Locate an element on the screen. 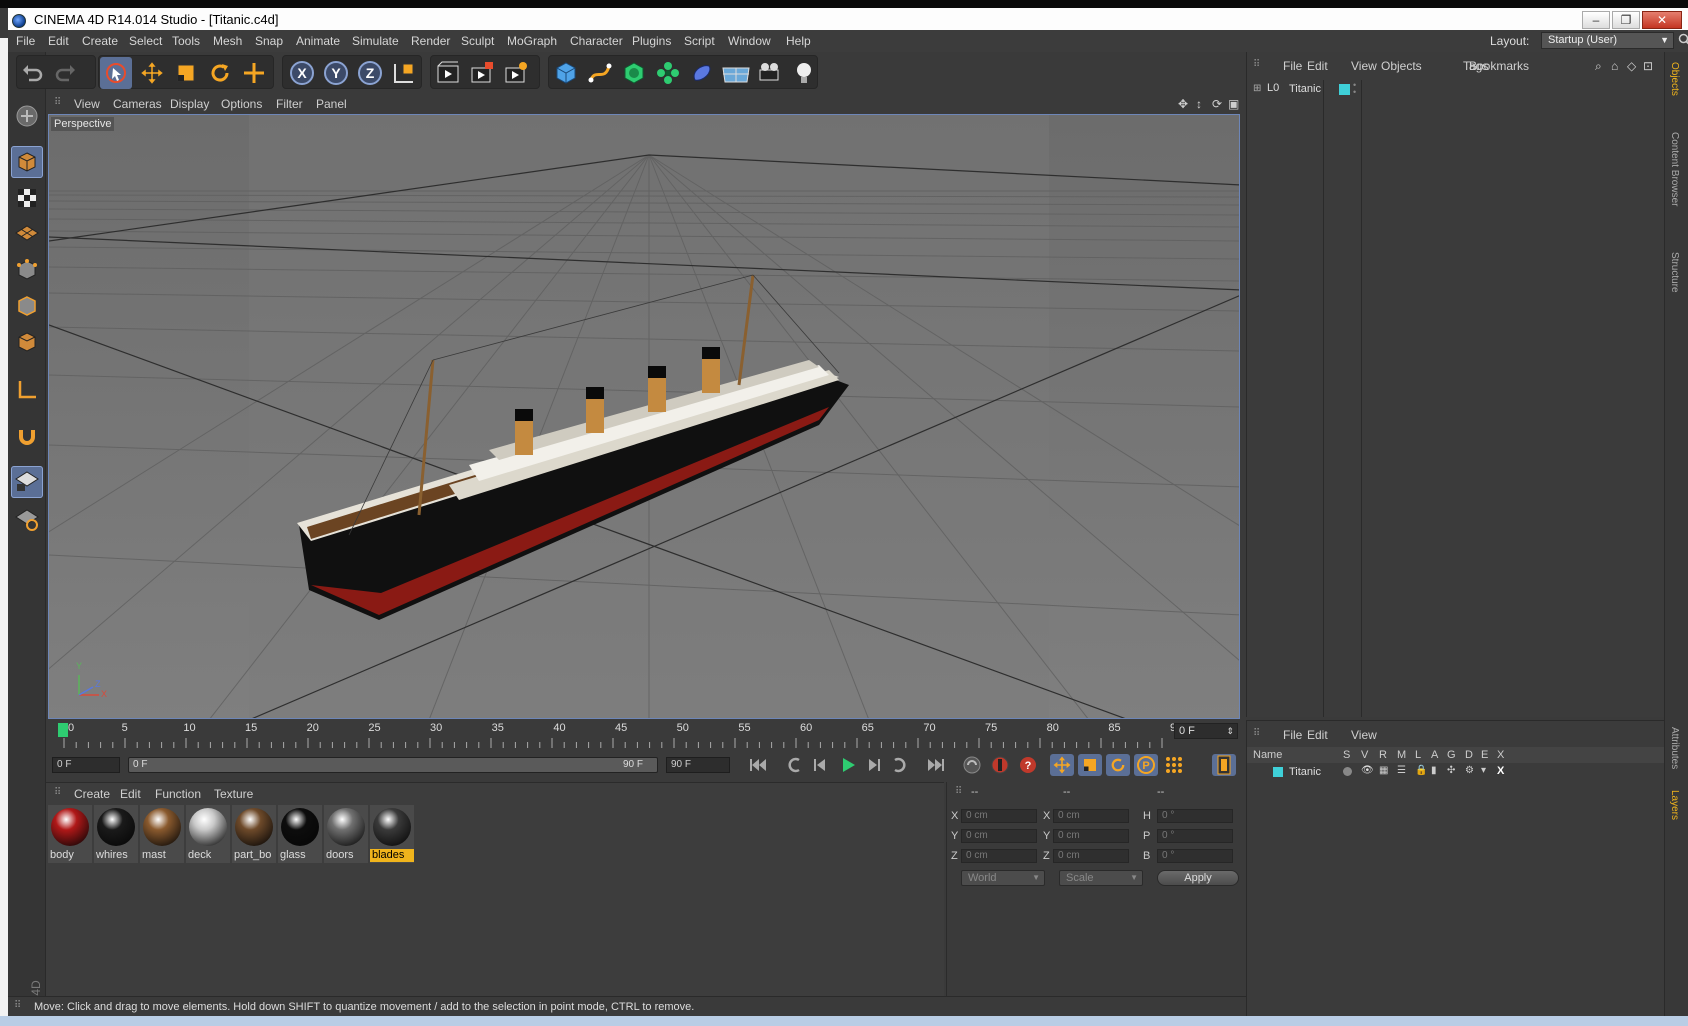 The height and width of the screenshot is (1026, 1688). layer-column-x: X is located at coordinates (1500, 755).